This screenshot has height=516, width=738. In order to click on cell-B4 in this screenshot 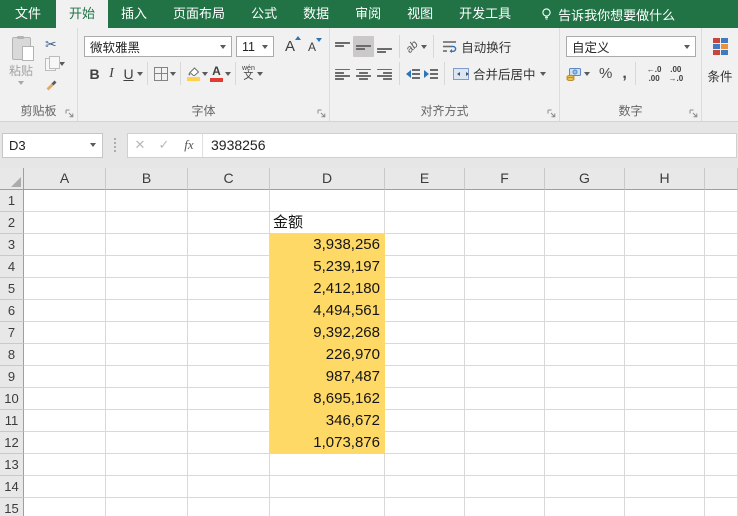, I will do `click(147, 267)`.